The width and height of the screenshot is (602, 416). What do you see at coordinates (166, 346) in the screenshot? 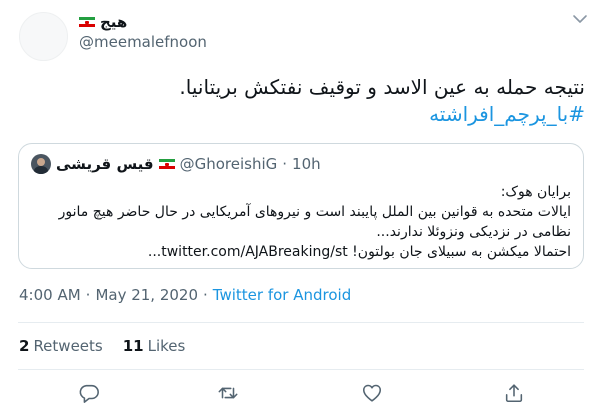
I see `likes-label: Likes` at bounding box center [166, 346].